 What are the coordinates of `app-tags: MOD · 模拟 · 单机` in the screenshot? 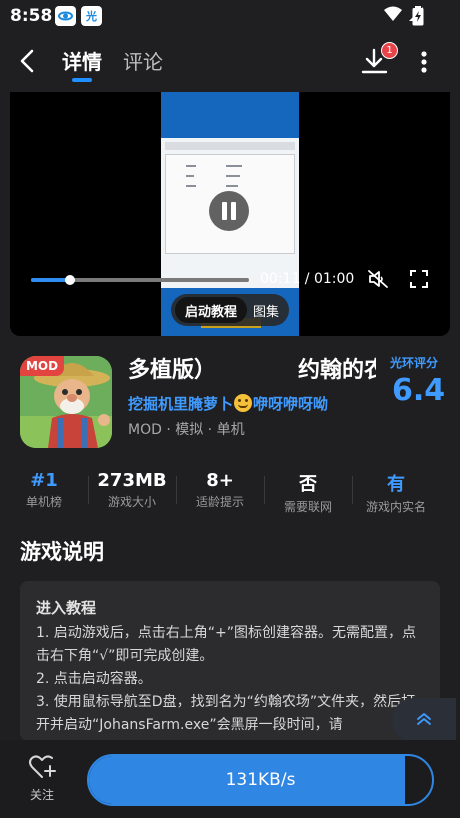 It's located at (186, 430).